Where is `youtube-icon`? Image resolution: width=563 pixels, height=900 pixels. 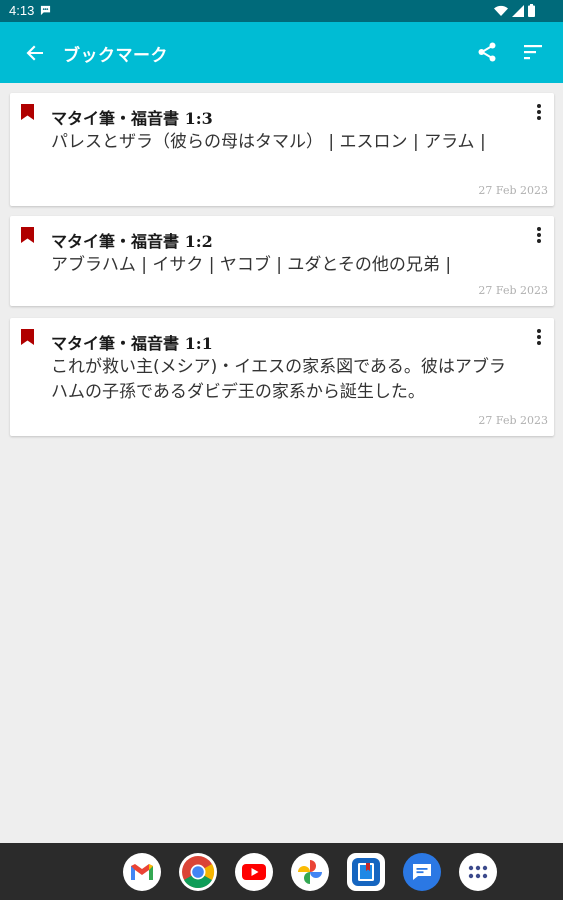
youtube-icon is located at coordinates (254, 872).